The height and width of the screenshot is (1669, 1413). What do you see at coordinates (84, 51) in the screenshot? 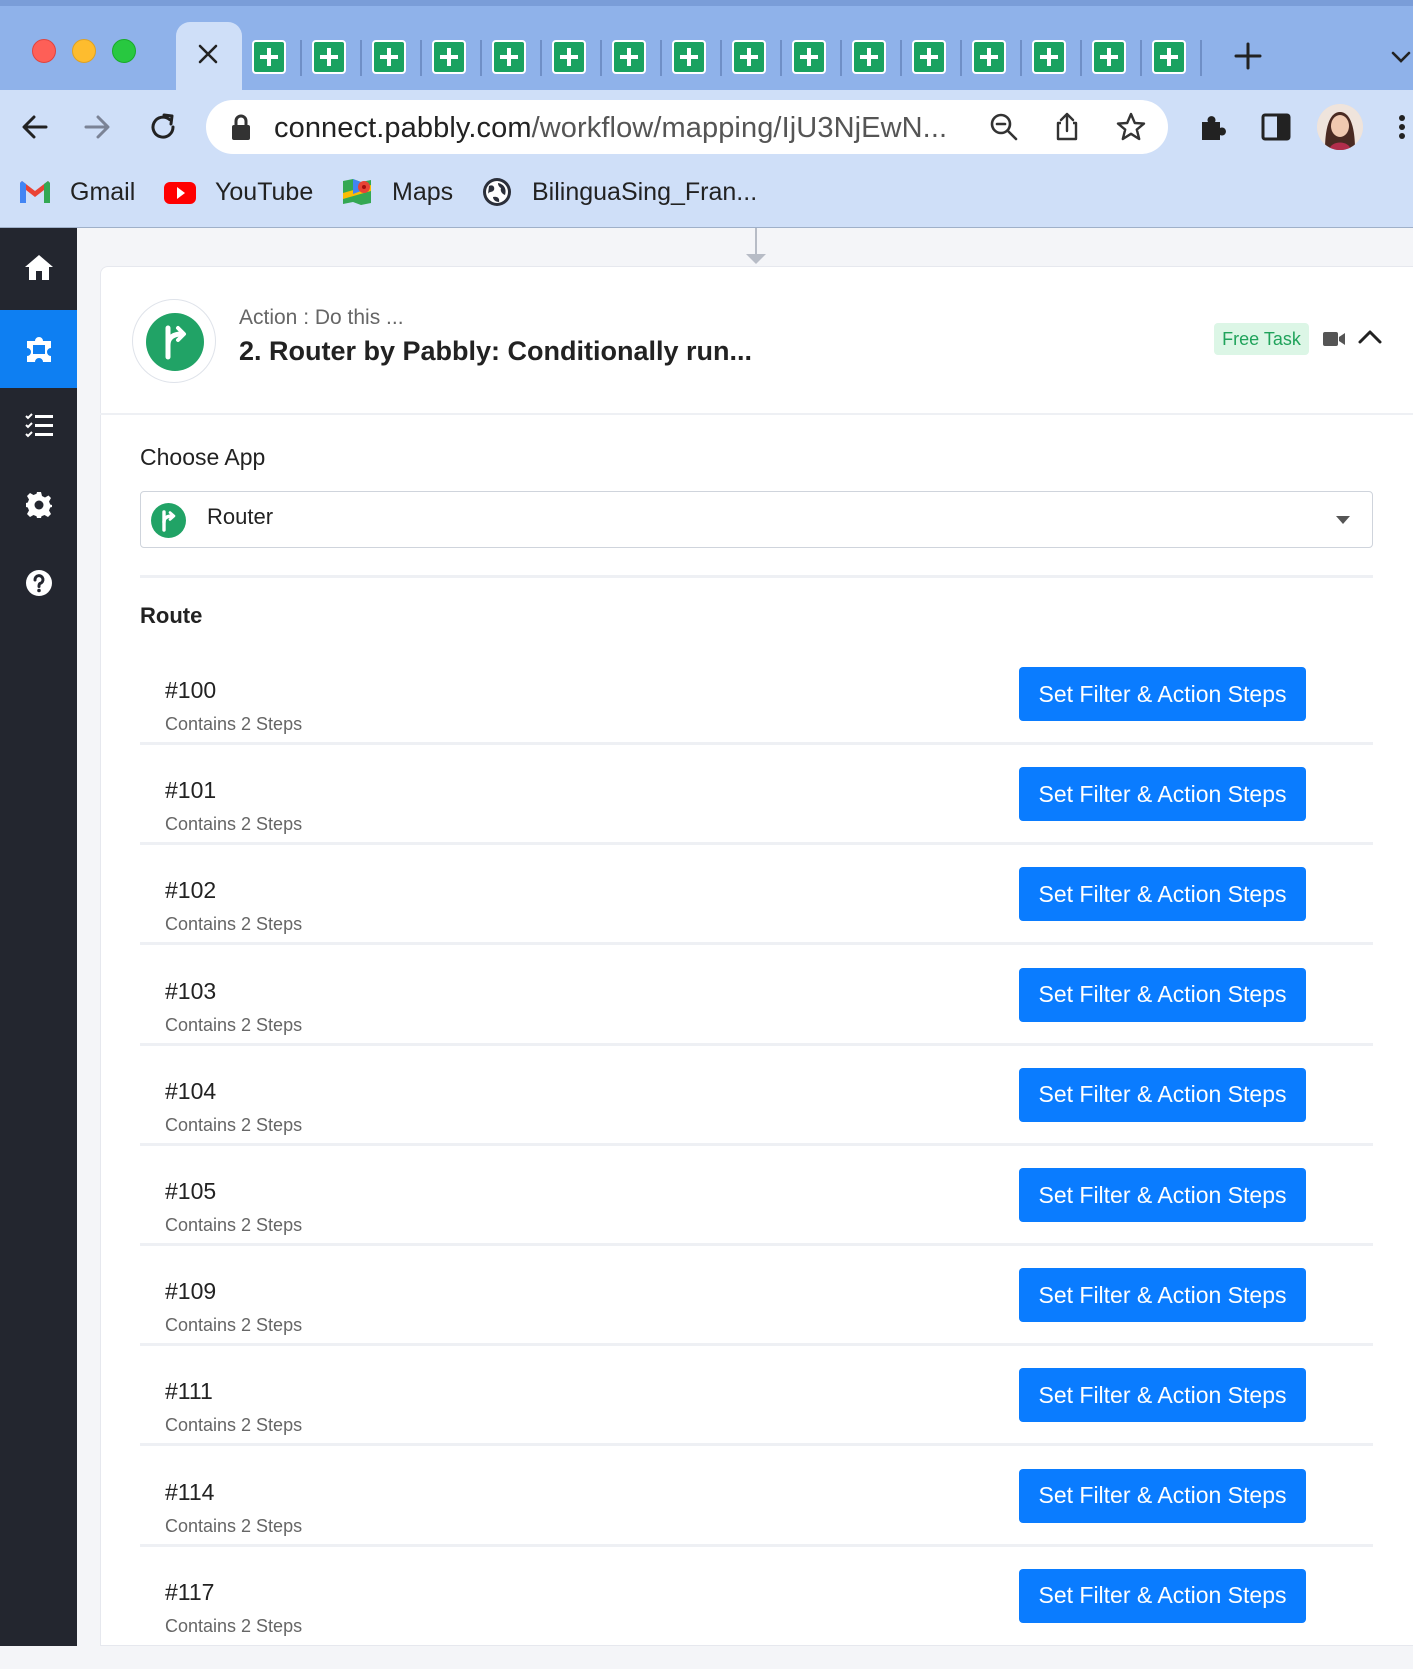
I see `window-minimize-button` at bounding box center [84, 51].